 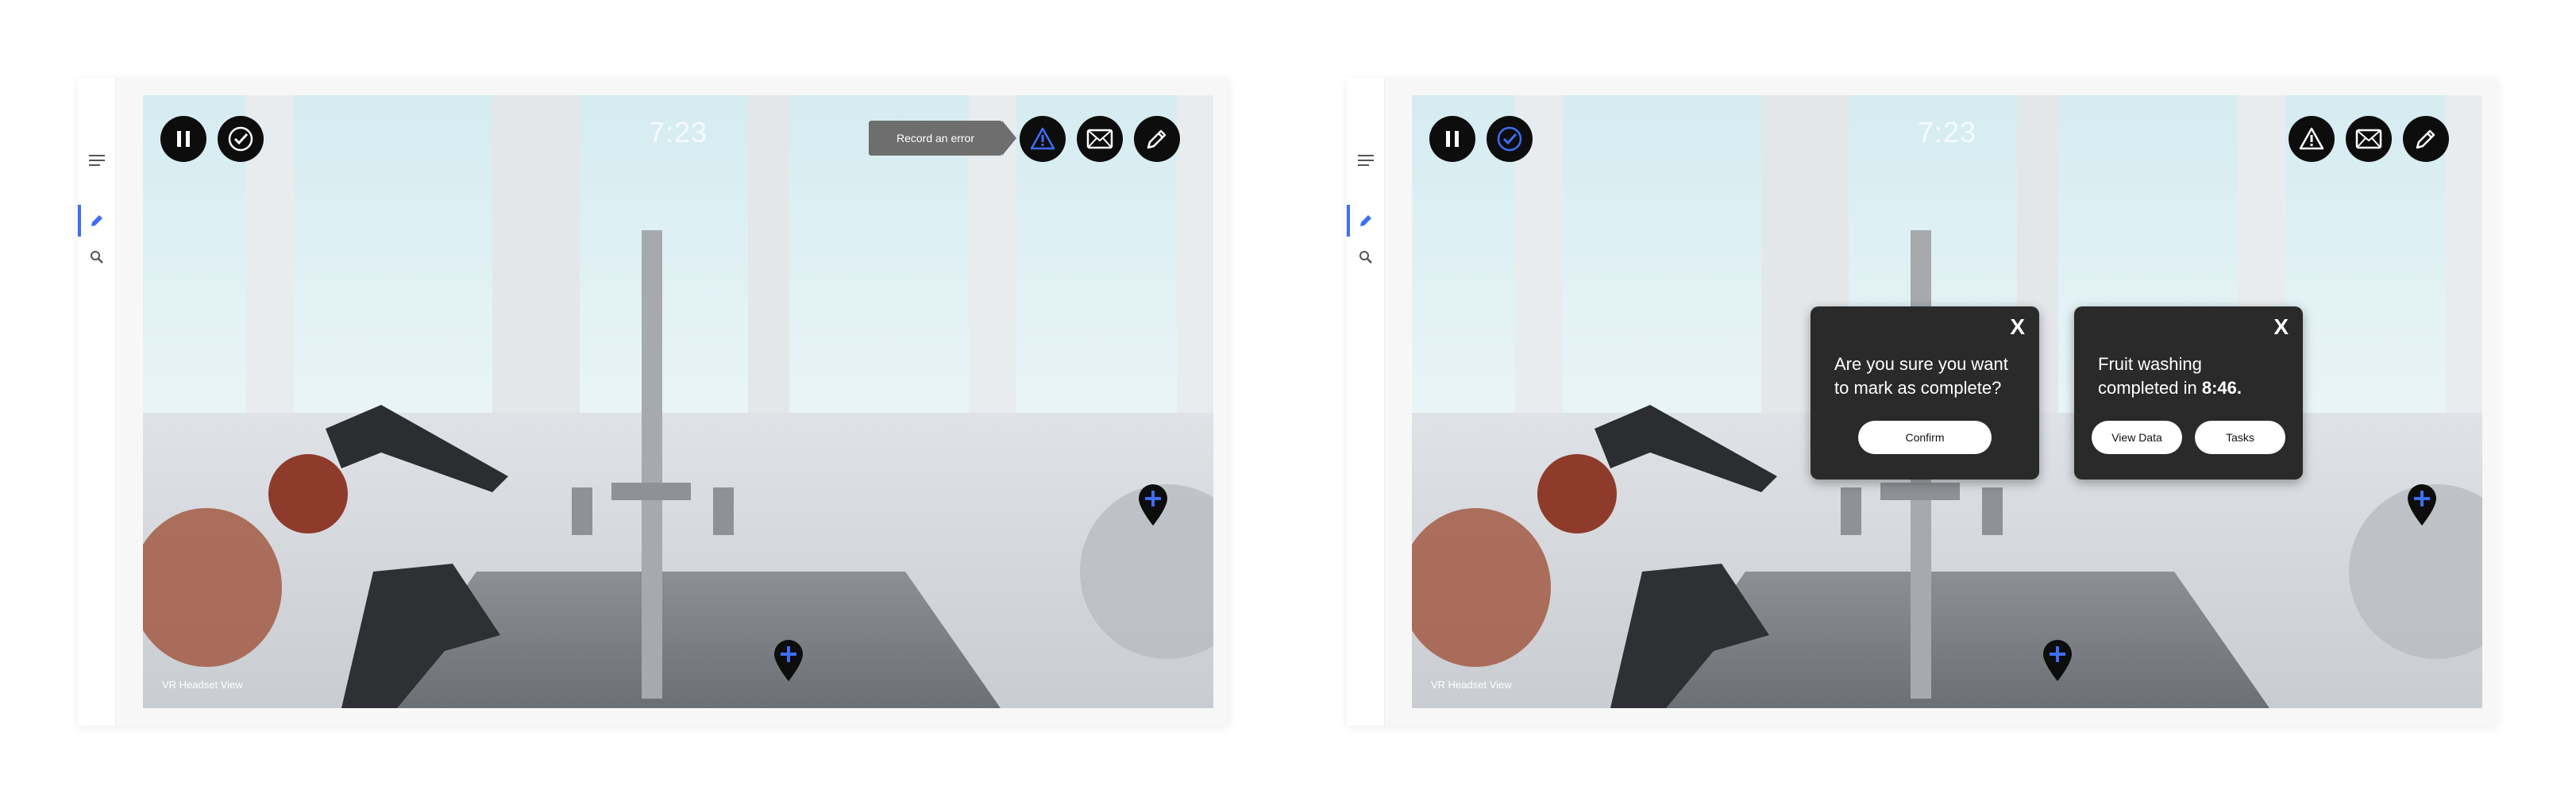 I want to click on completion-text: Fruit washing completed in, so click(x=2150, y=376).